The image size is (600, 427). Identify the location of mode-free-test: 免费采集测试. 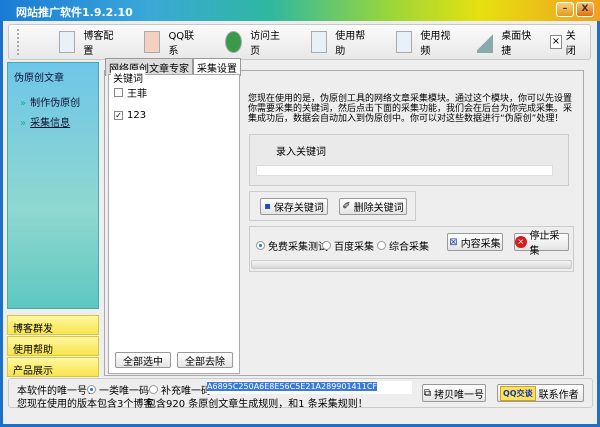
(292, 245).